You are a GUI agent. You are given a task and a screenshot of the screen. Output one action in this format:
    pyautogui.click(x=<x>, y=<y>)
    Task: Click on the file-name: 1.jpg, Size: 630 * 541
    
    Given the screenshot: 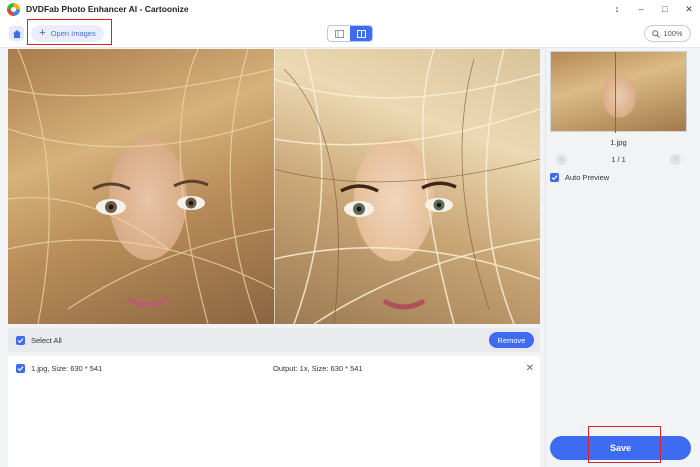 What is the action you would take?
    pyautogui.click(x=67, y=368)
    